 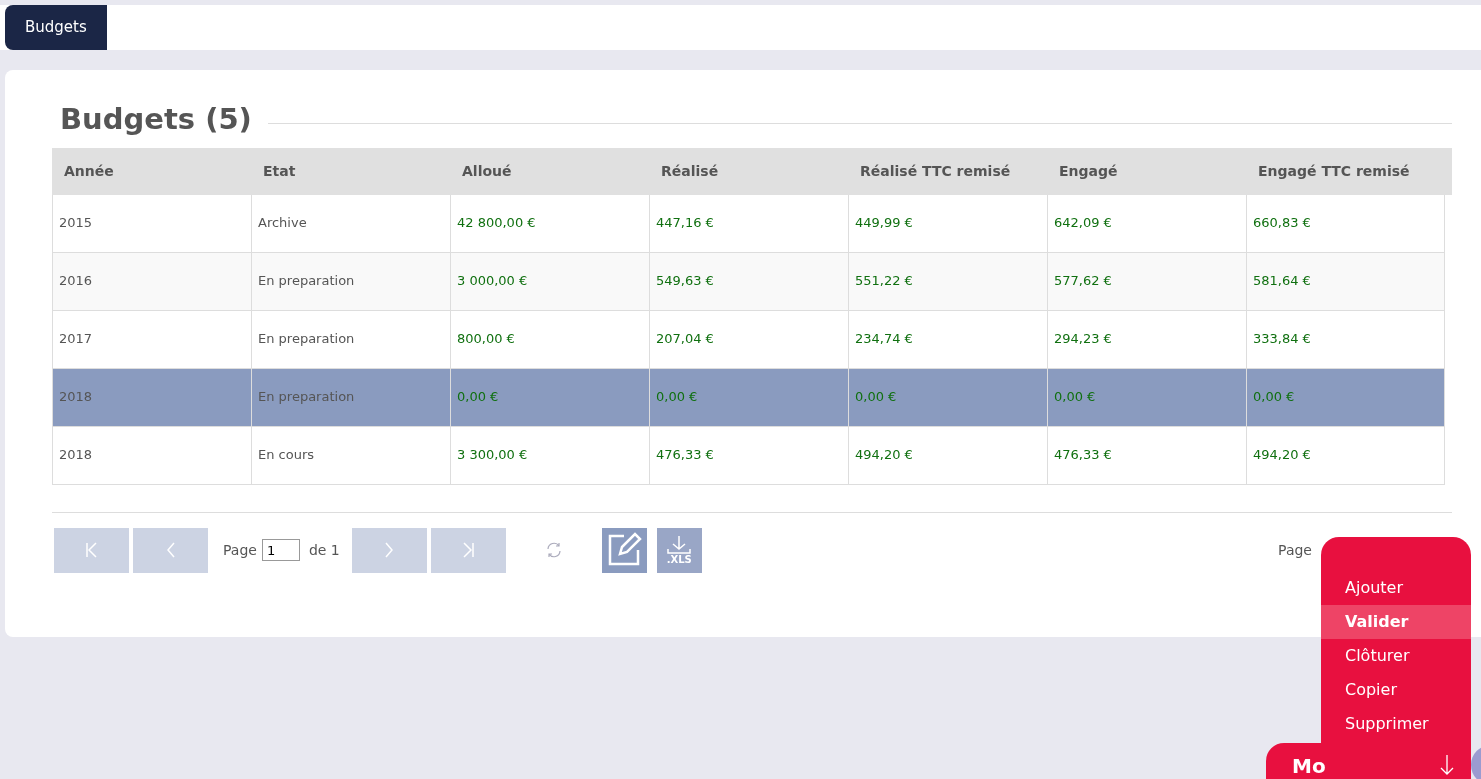 I want to click on menu-item: Supprimer, so click(x=1396, y=724).